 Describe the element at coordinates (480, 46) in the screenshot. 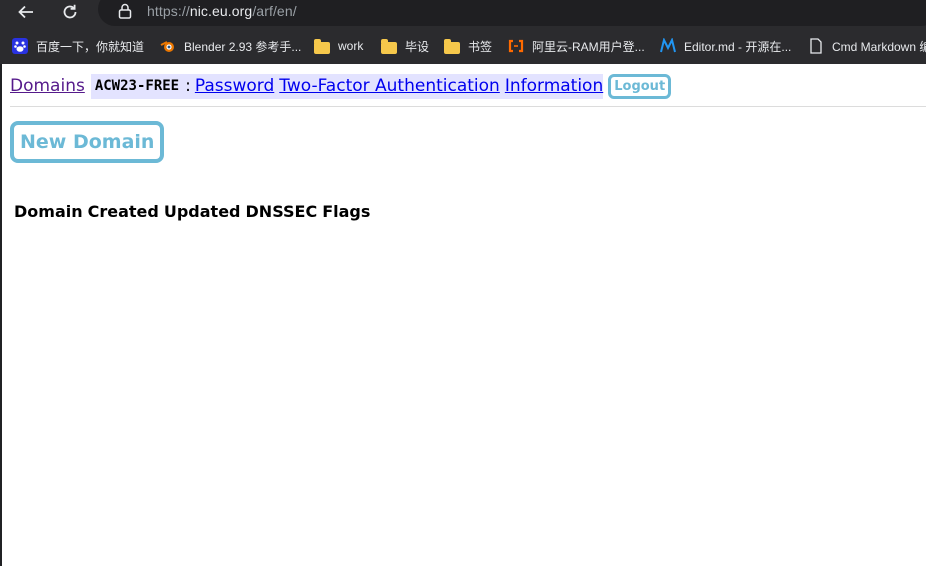

I see `bookmark-label: 书签` at that location.